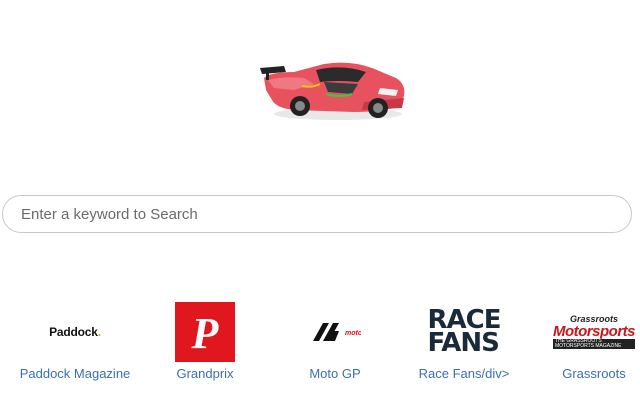  What do you see at coordinates (594, 344) in the screenshot?
I see `grassroots-logo-sub: THE GRASSROOTS MOTORSPORTS MAGAZINE` at bounding box center [594, 344].